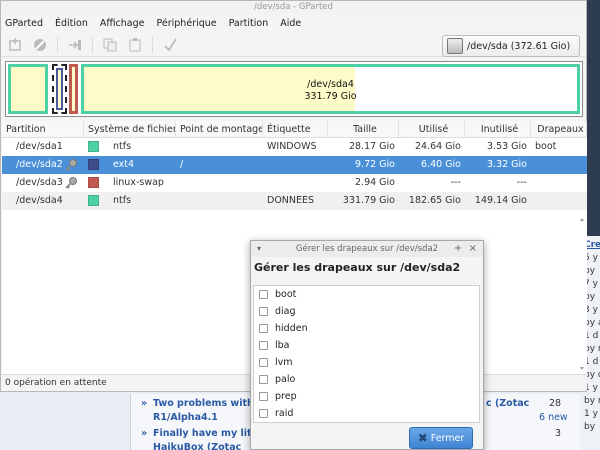  Describe the element at coordinates (185, 417) in the screenshot. I see `forum-topic-link-cont: R1/Alpha4.1` at that location.